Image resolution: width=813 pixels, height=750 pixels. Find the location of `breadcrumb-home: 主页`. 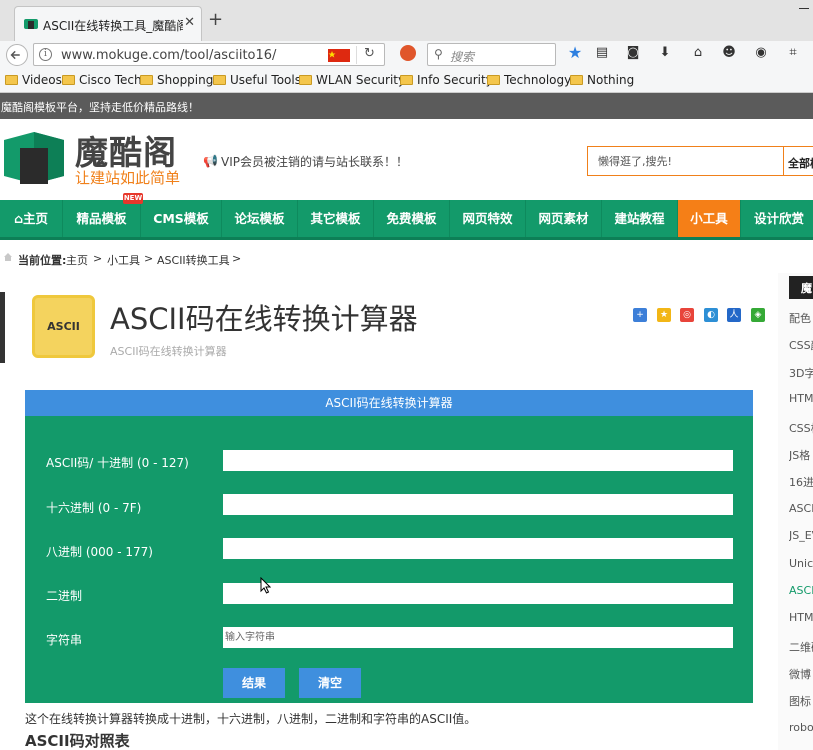

breadcrumb-home: 主页 is located at coordinates (77, 260).